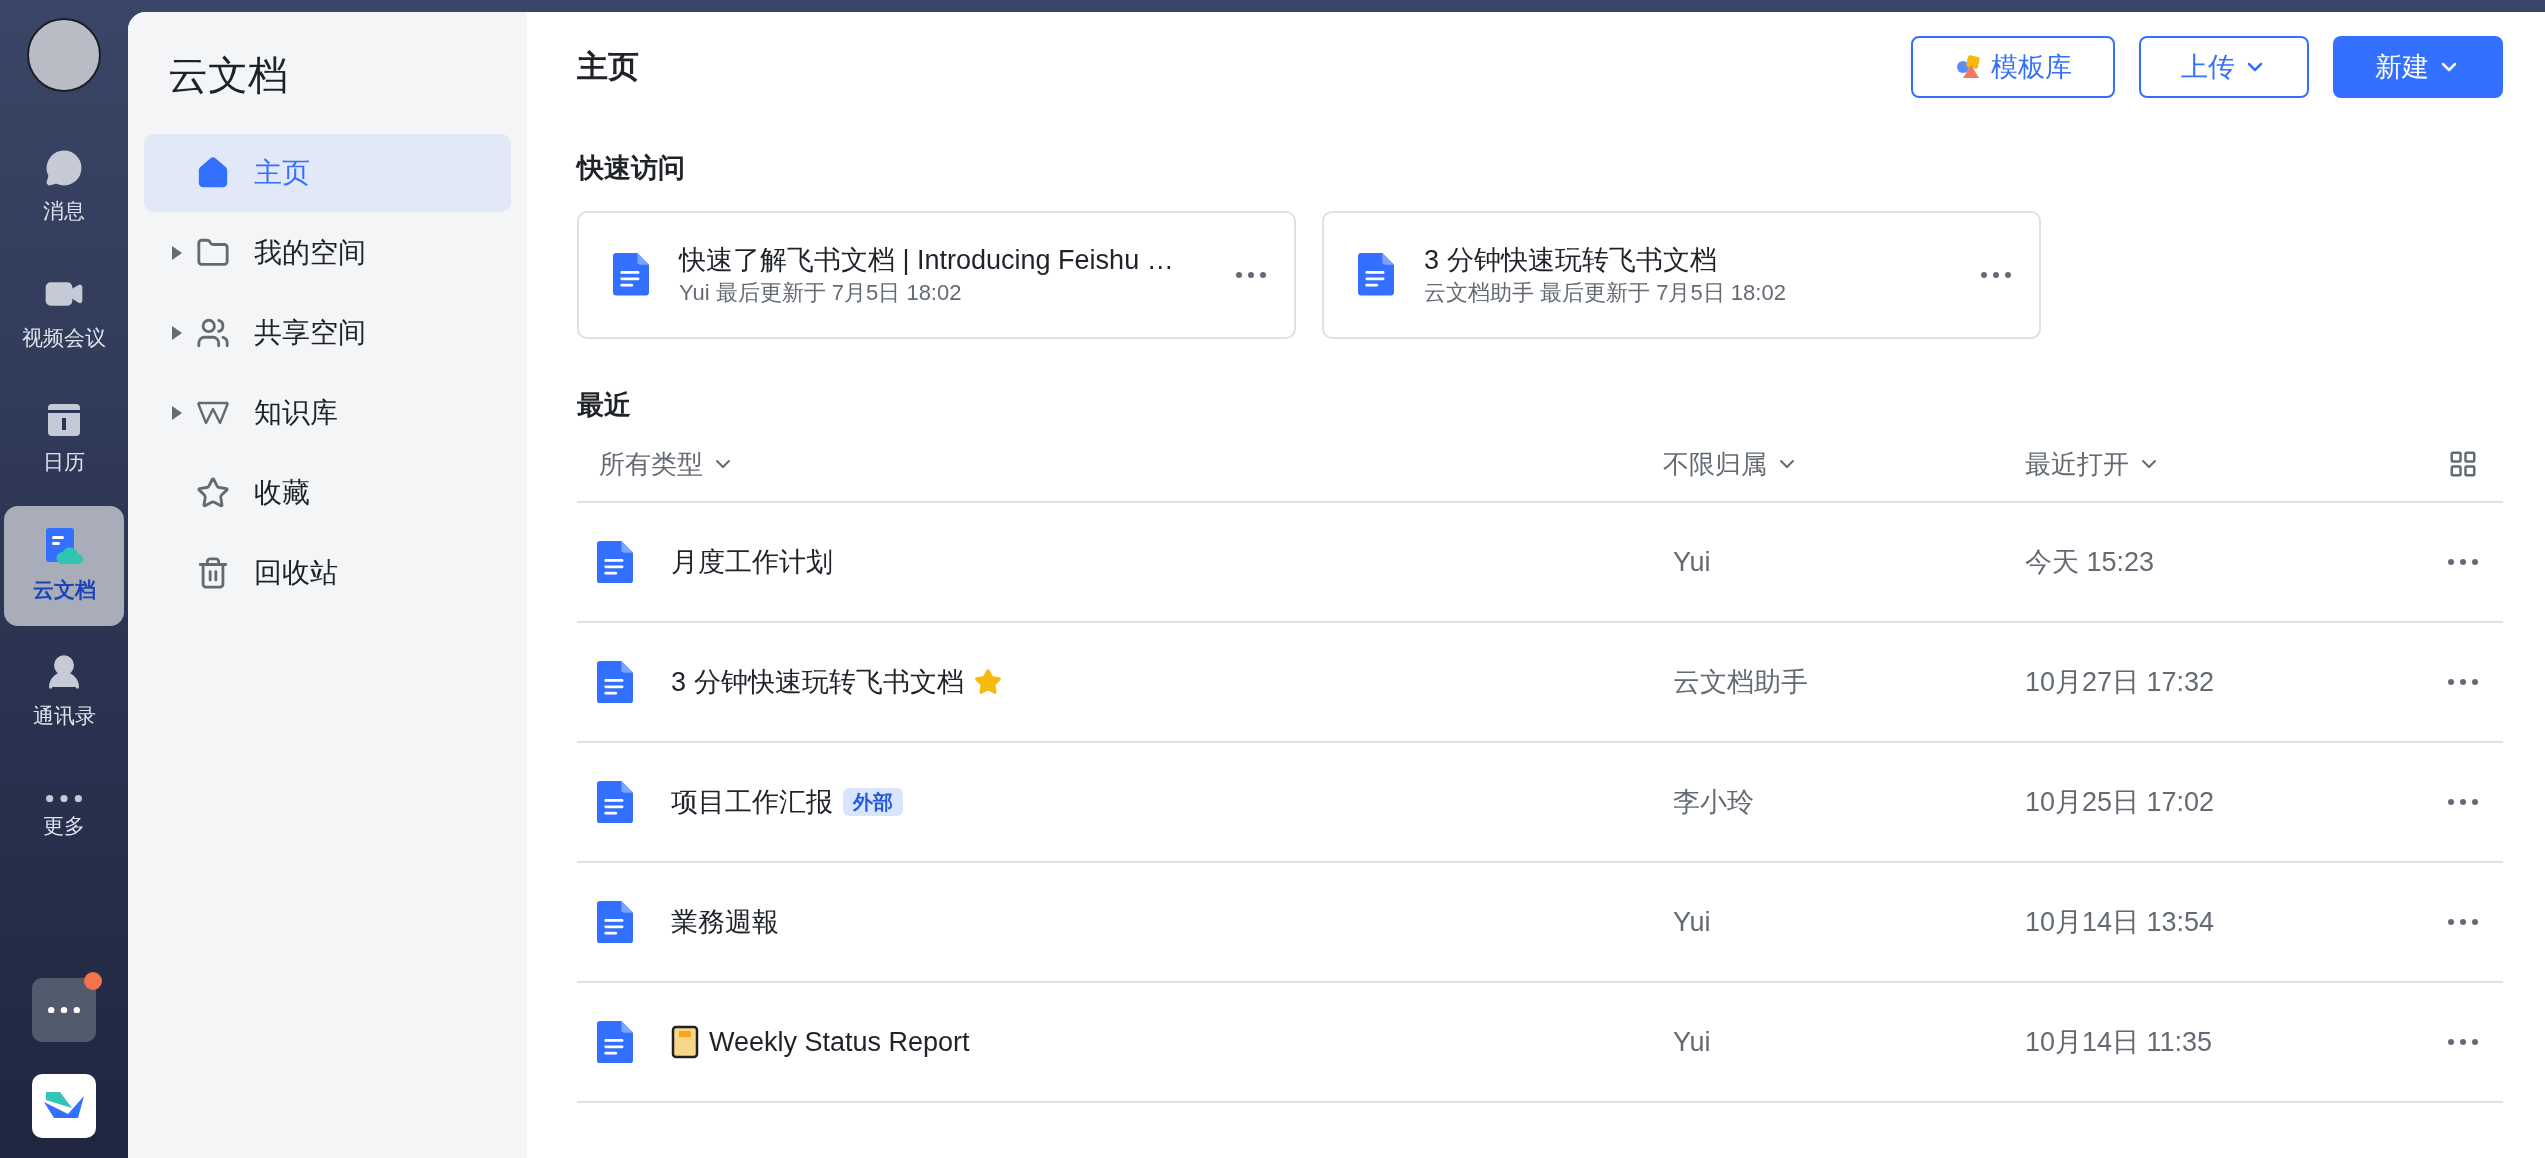 The height and width of the screenshot is (1158, 2545). Describe the element at coordinates (1571, 260) in the screenshot. I see `card-title: 3 分钟快速玩转飞书文档` at that location.